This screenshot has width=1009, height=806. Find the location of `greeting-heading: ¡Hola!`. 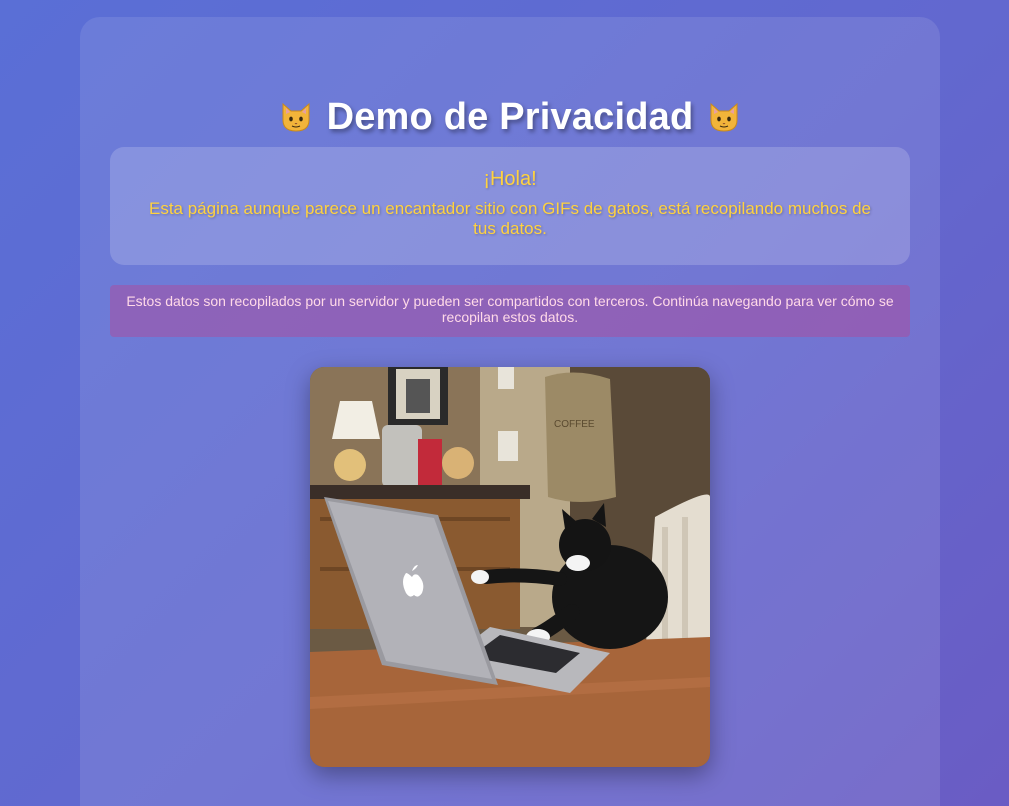

greeting-heading: ¡Hola! is located at coordinates (510, 179).